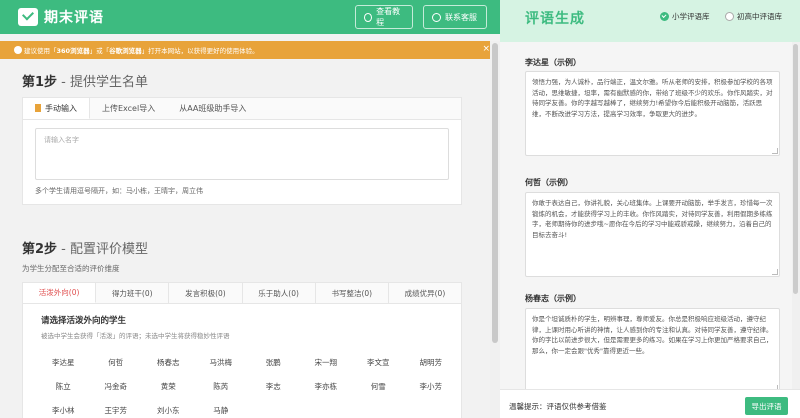 The width and height of the screenshot is (800, 418). Describe the element at coordinates (352, 293) in the screenshot. I see `tab-neat-writing: 书写整洁(0)` at that location.